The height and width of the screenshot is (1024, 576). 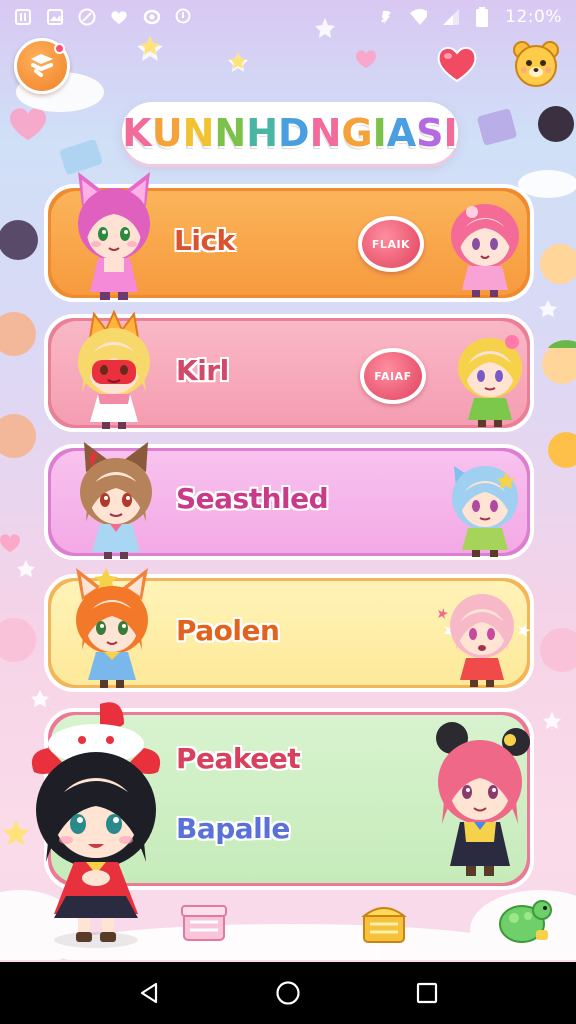 What do you see at coordinates (289, 237) in the screenshot?
I see `list-card: Lick FLAIK` at bounding box center [289, 237].